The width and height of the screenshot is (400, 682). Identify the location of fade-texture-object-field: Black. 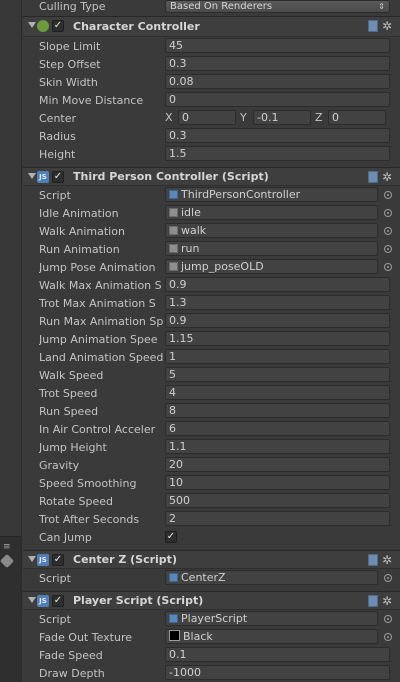
(271, 636).